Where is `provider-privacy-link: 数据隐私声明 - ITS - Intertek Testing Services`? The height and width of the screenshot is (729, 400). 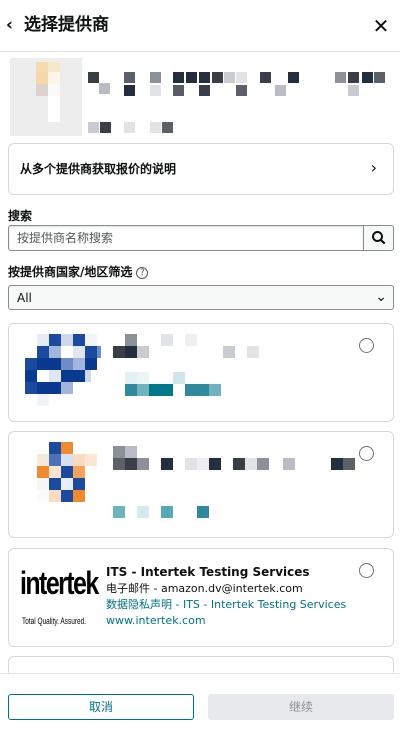 provider-privacy-link: 数据隐私声明 - ITS - Intertek Testing Services is located at coordinates (226, 604).